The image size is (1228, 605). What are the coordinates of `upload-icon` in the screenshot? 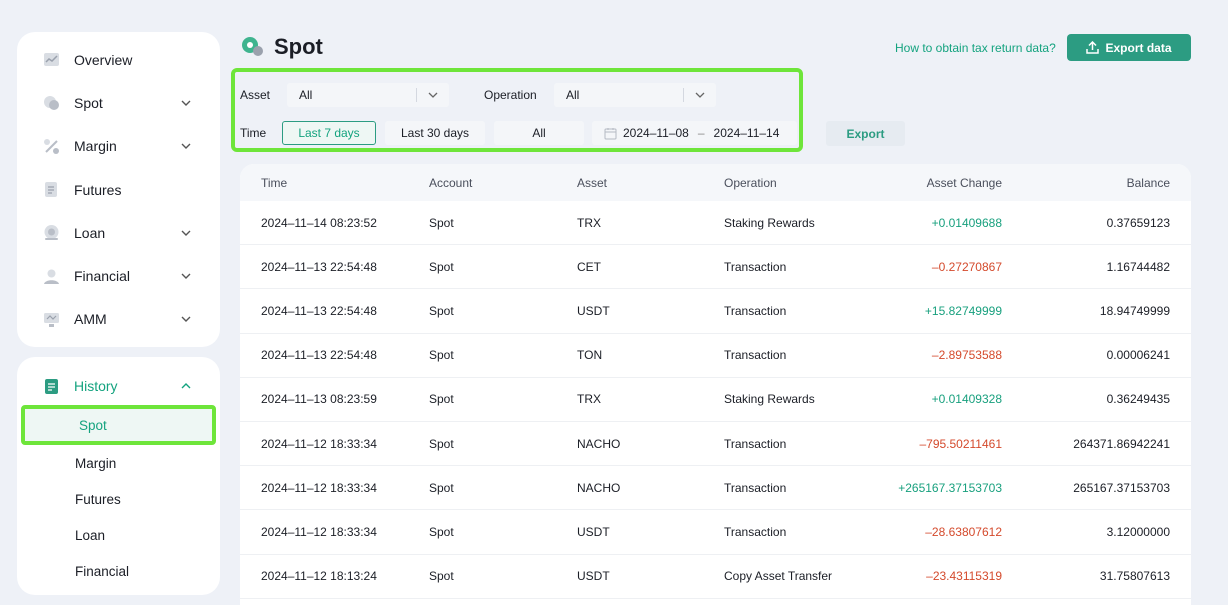 It's located at (1093, 47).